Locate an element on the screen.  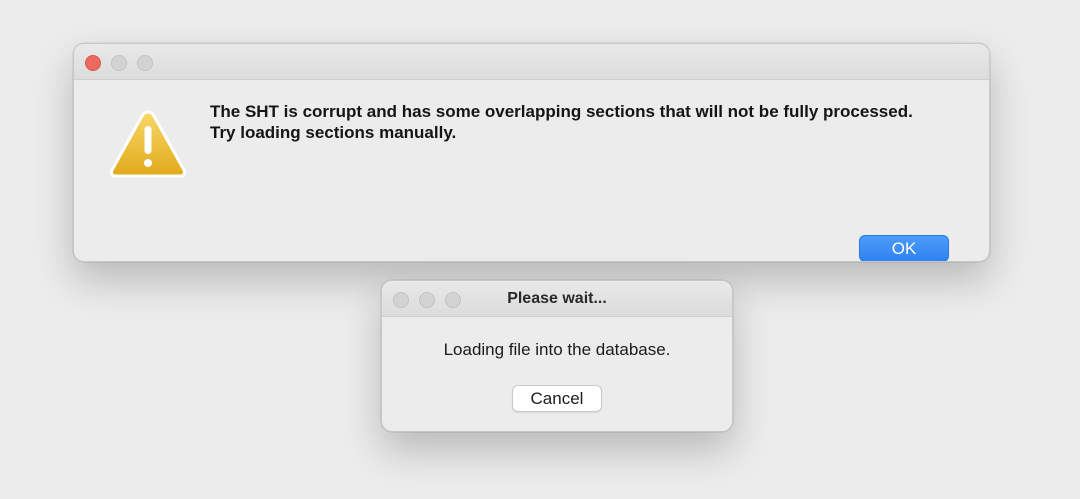
wait-body: Loading file into the database. Cancel is located at coordinates (557, 374).